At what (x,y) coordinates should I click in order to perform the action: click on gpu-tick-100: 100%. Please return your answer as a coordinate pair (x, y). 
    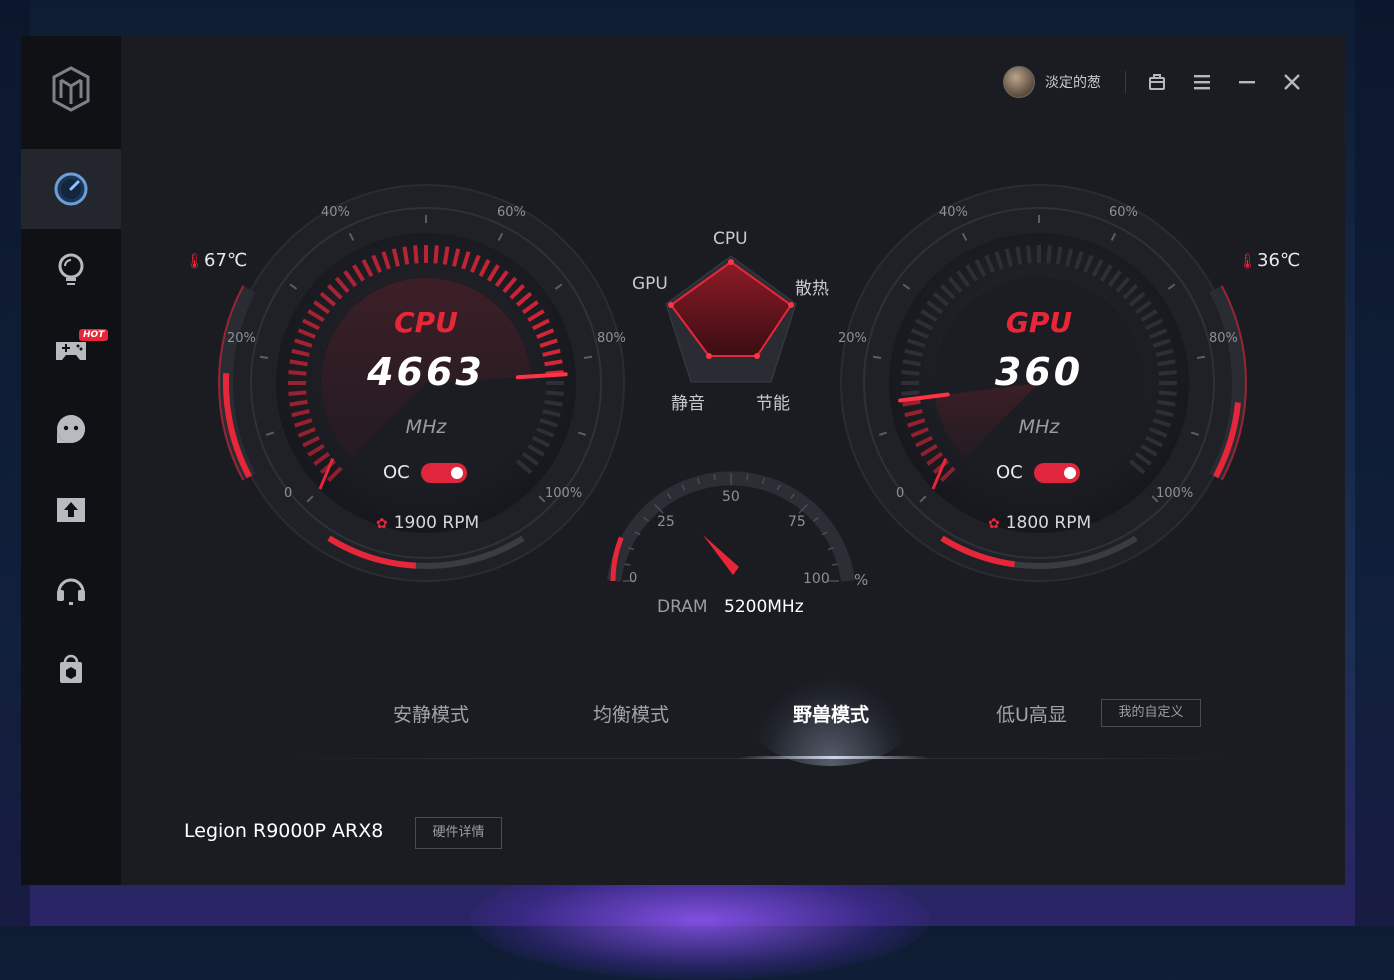
    Looking at the image, I should click on (1175, 493).